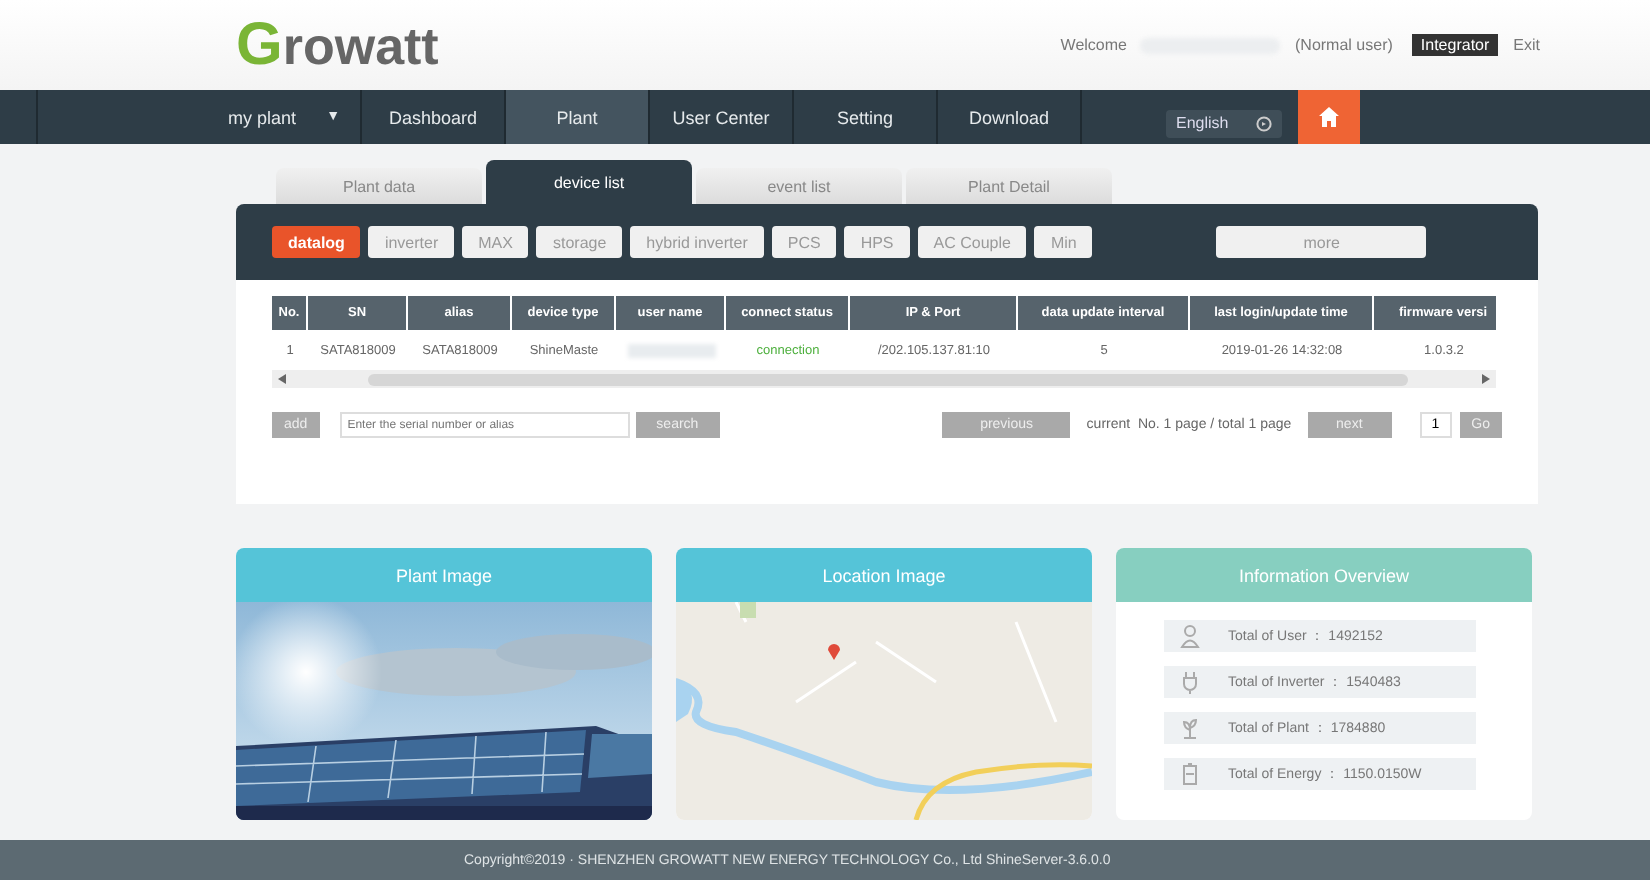  I want to click on device-type-button: storage, so click(579, 242).